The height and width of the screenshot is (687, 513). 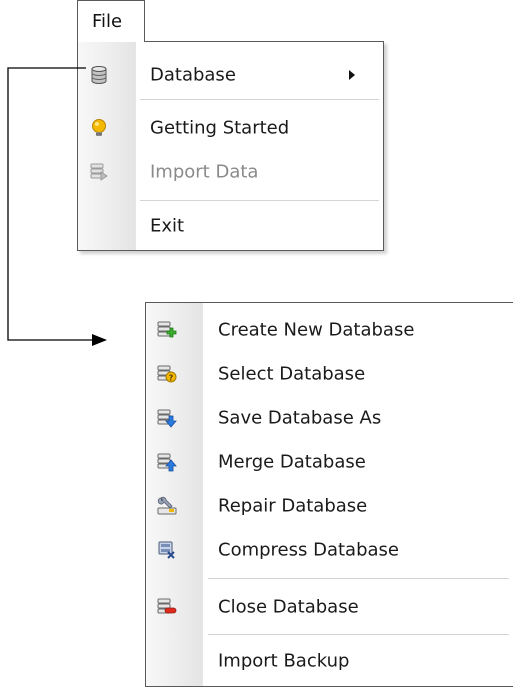 I want to click on menu-item-database: Database, so click(x=230, y=75).